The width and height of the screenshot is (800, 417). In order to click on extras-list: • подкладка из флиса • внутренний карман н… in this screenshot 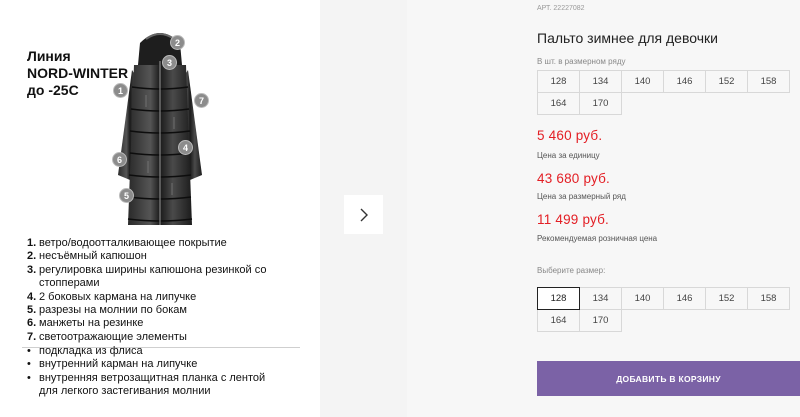, I will do `click(157, 372)`.